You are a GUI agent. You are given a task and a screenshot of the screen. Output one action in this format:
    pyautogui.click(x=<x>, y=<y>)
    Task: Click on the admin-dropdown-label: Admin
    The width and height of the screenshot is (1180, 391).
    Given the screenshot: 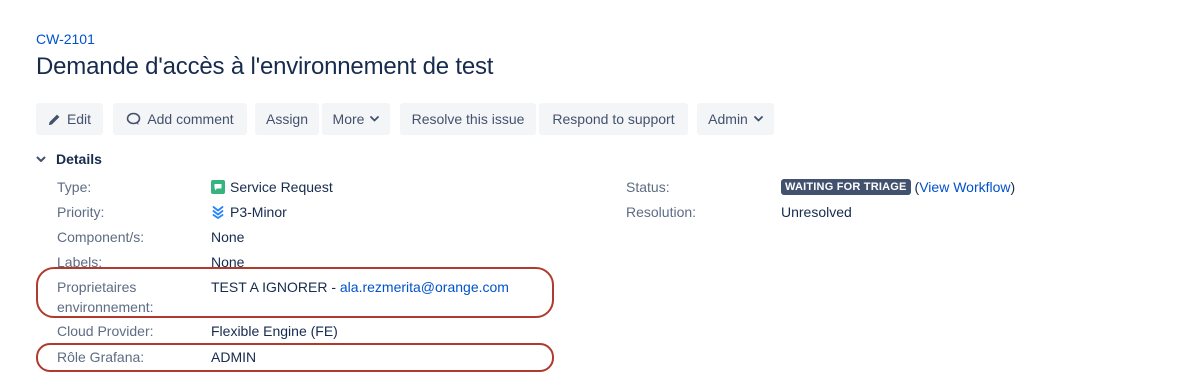 What is the action you would take?
    pyautogui.click(x=728, y=119)
    